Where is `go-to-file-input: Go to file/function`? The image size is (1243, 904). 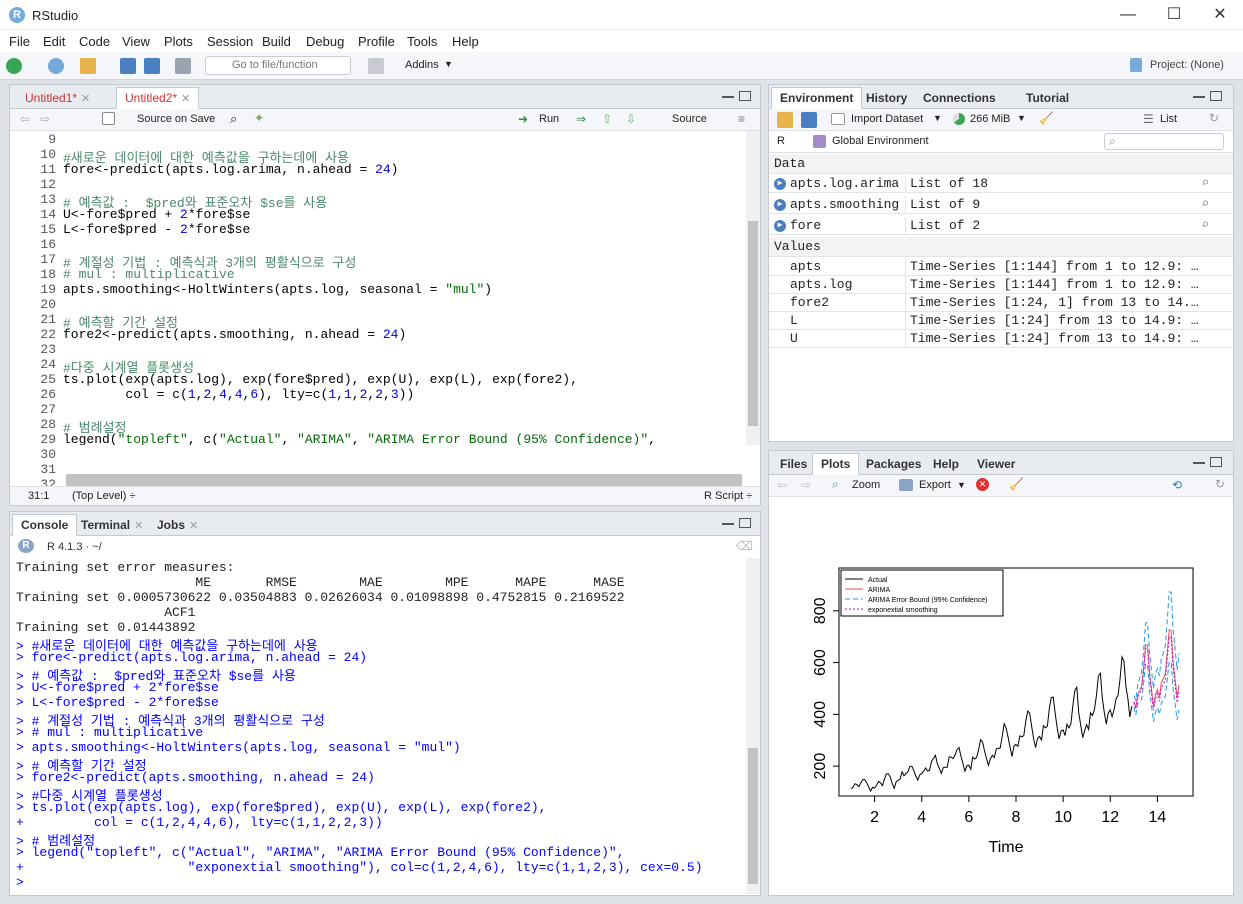 go-to-file-input: Go to file/function is located at coordinates (278, 65).